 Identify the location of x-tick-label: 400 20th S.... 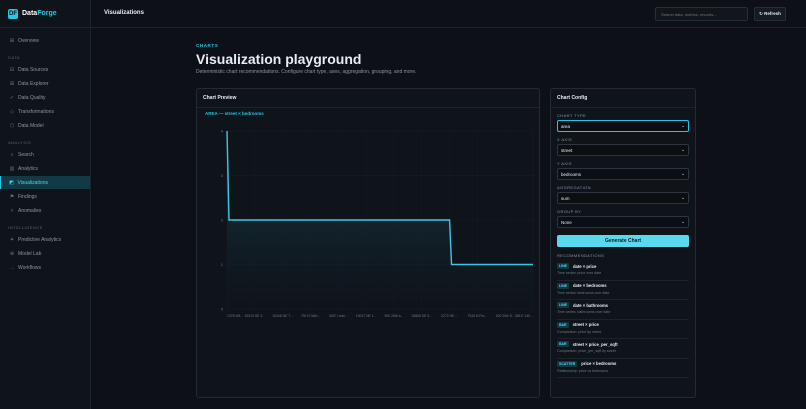
(505, 316).